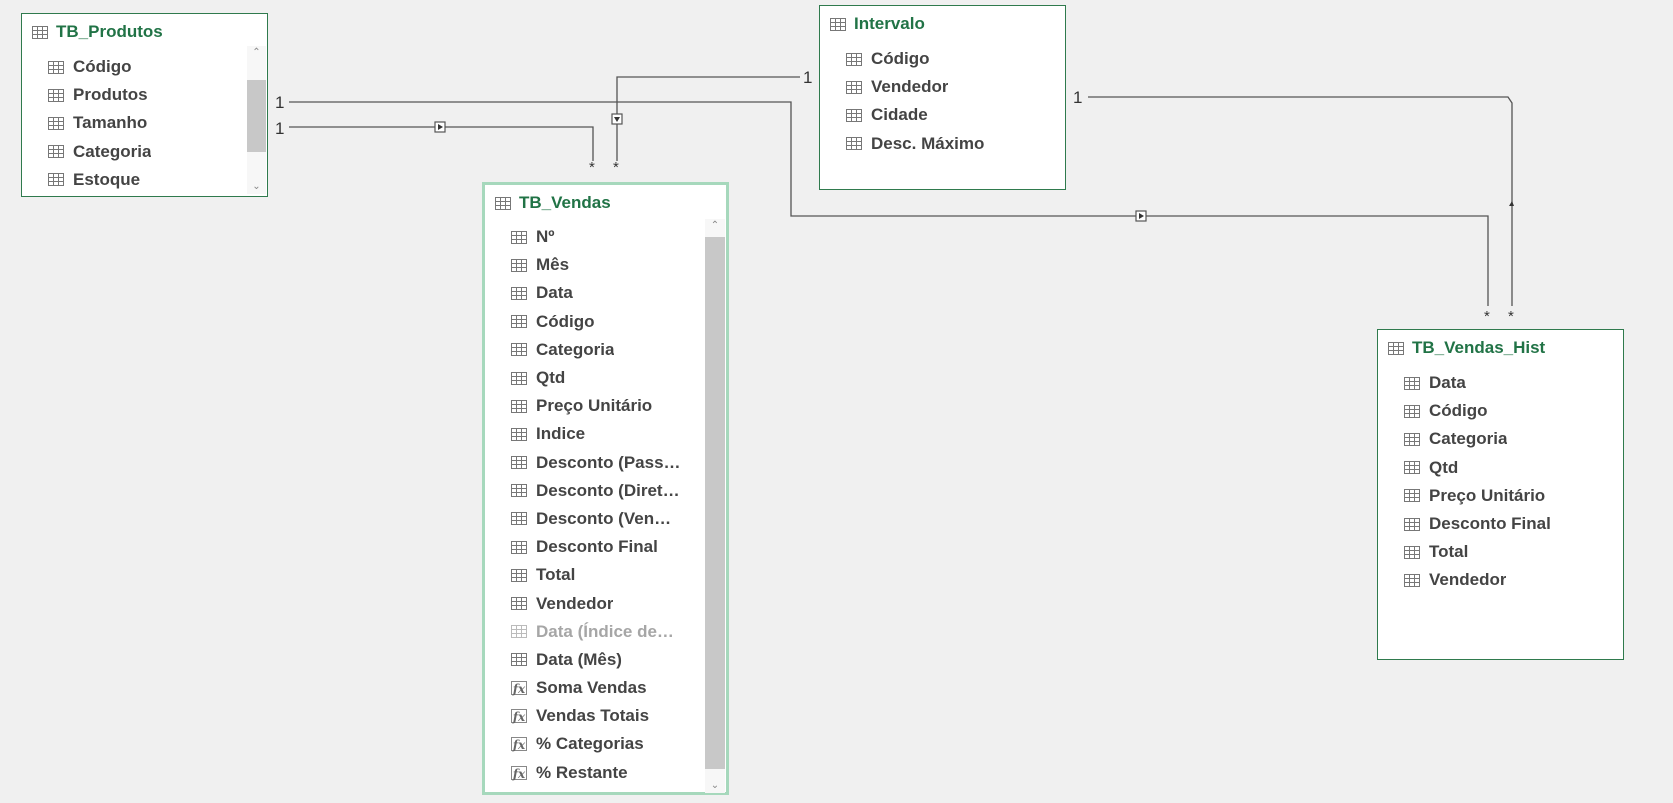  I want to click on table-card-header: Intervalo, so click(877, 24).